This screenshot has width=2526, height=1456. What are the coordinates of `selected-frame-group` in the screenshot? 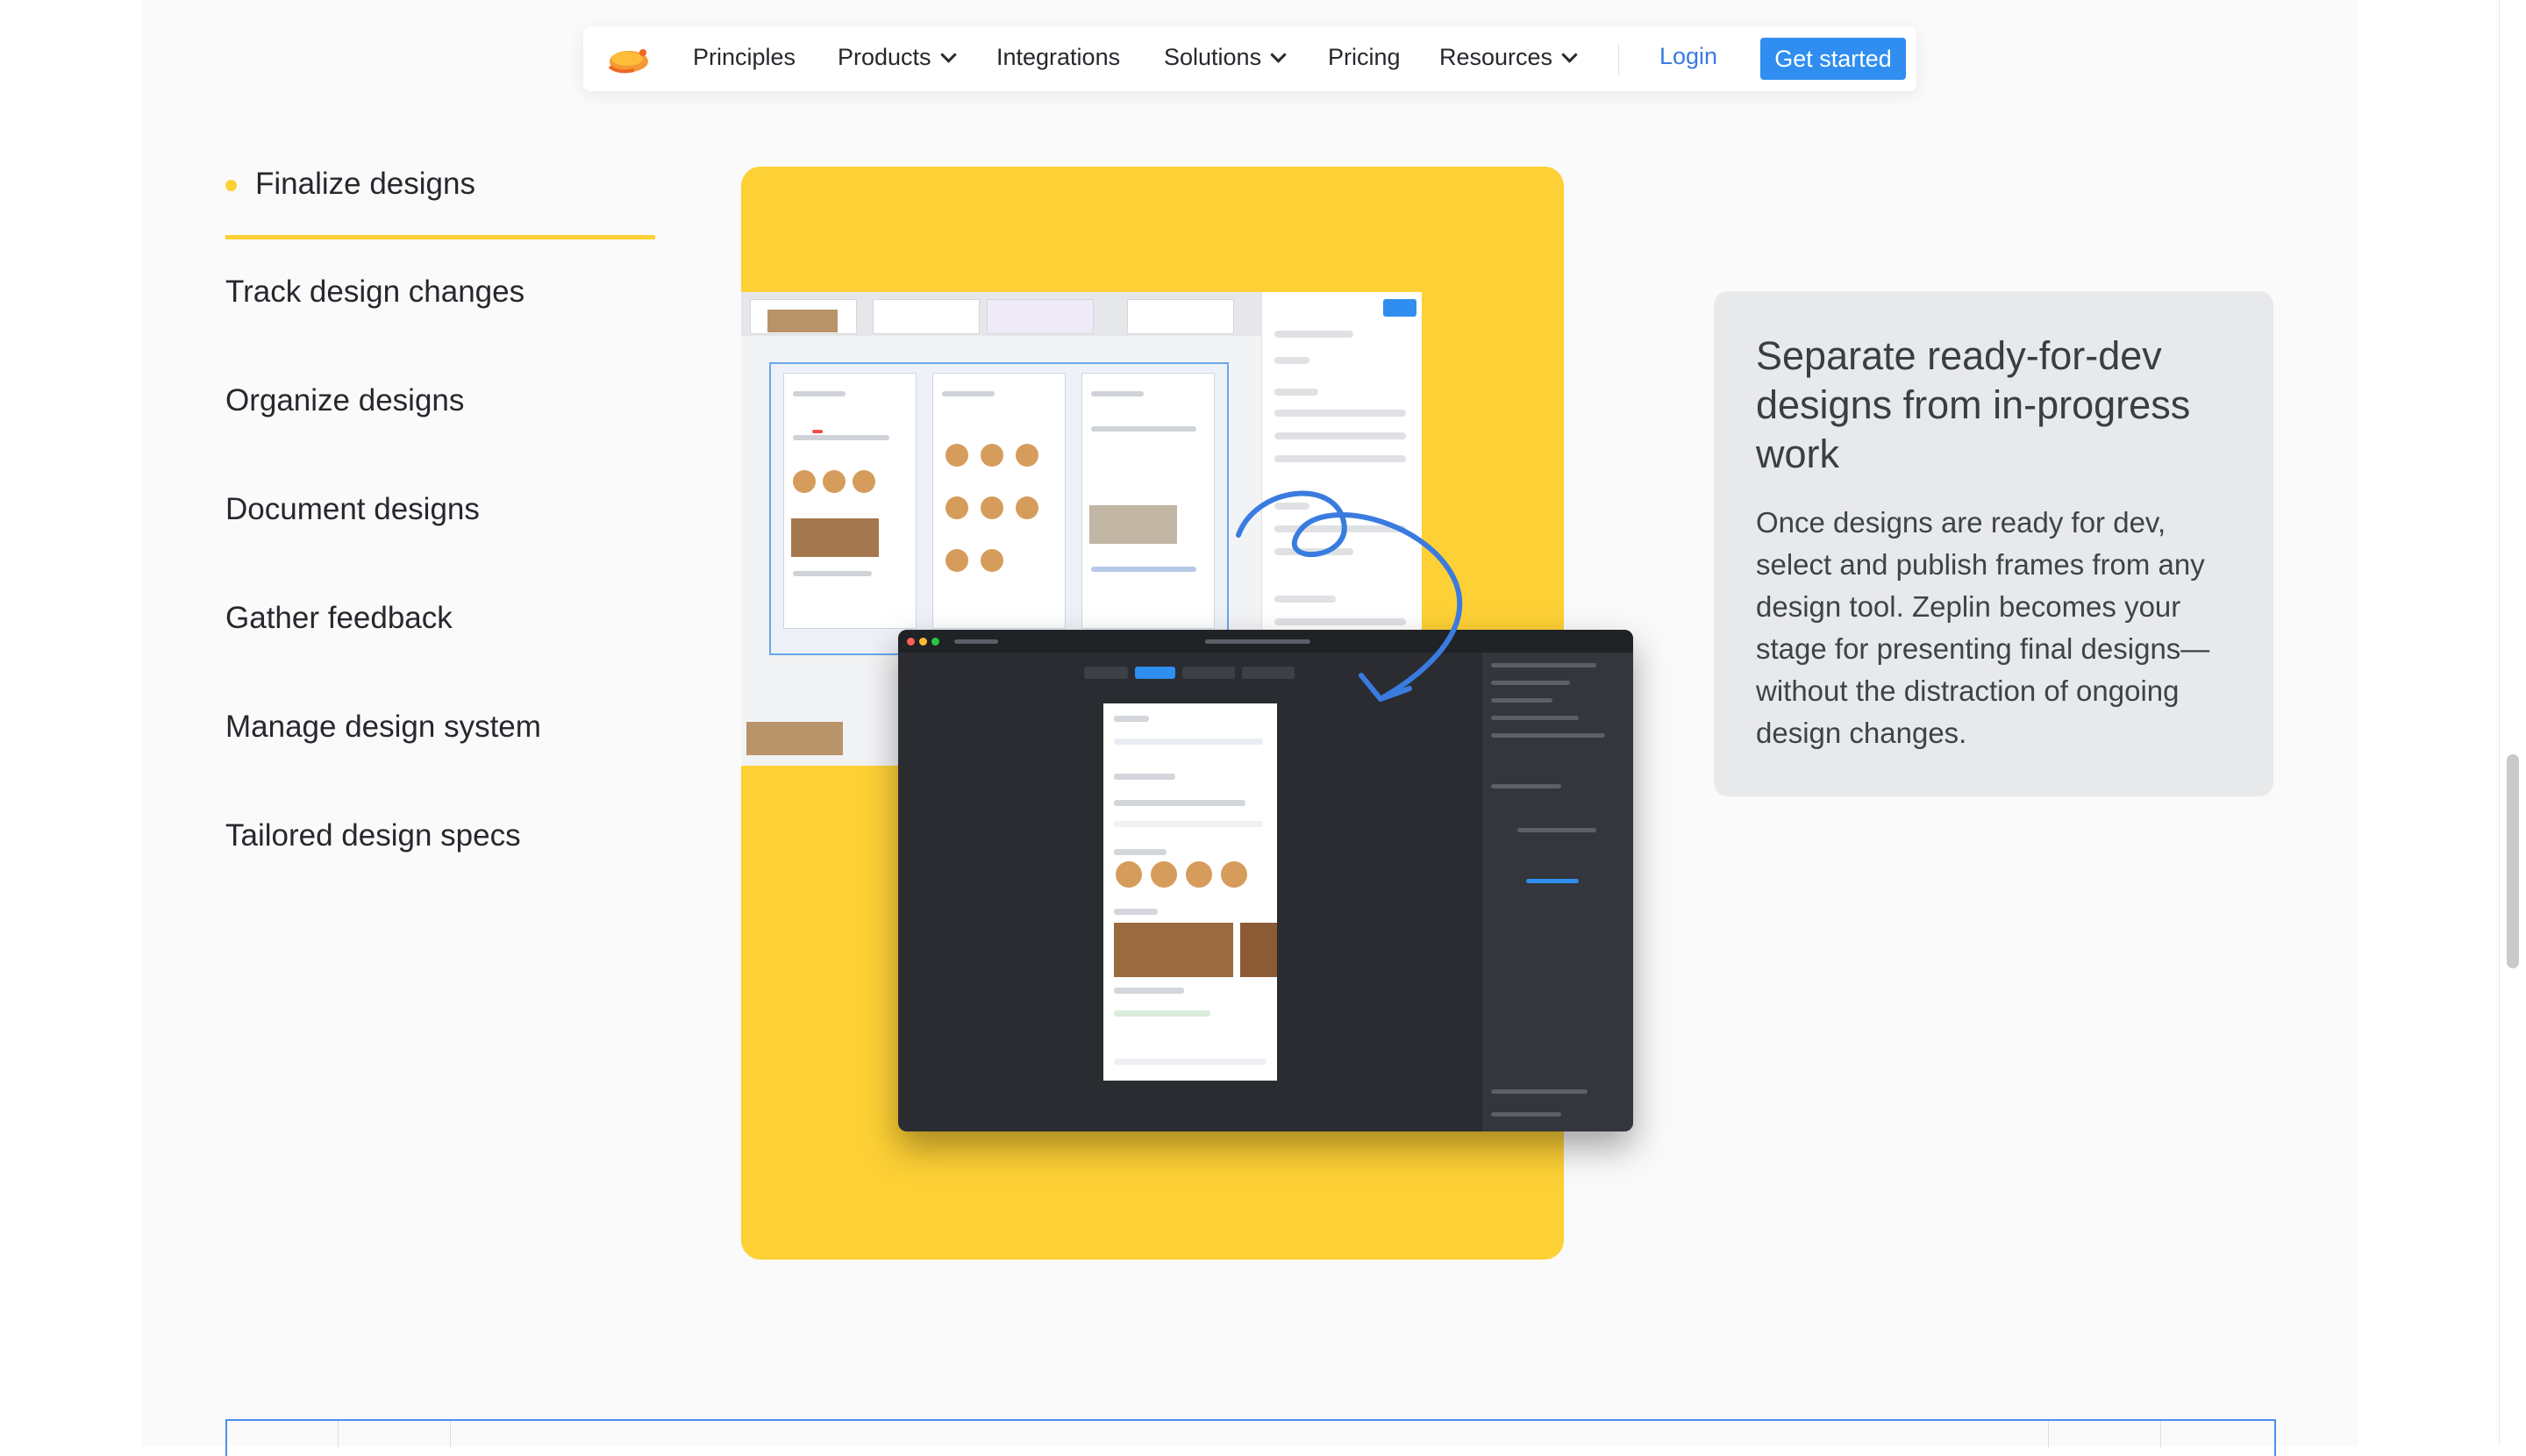 It's located at (999, 508).